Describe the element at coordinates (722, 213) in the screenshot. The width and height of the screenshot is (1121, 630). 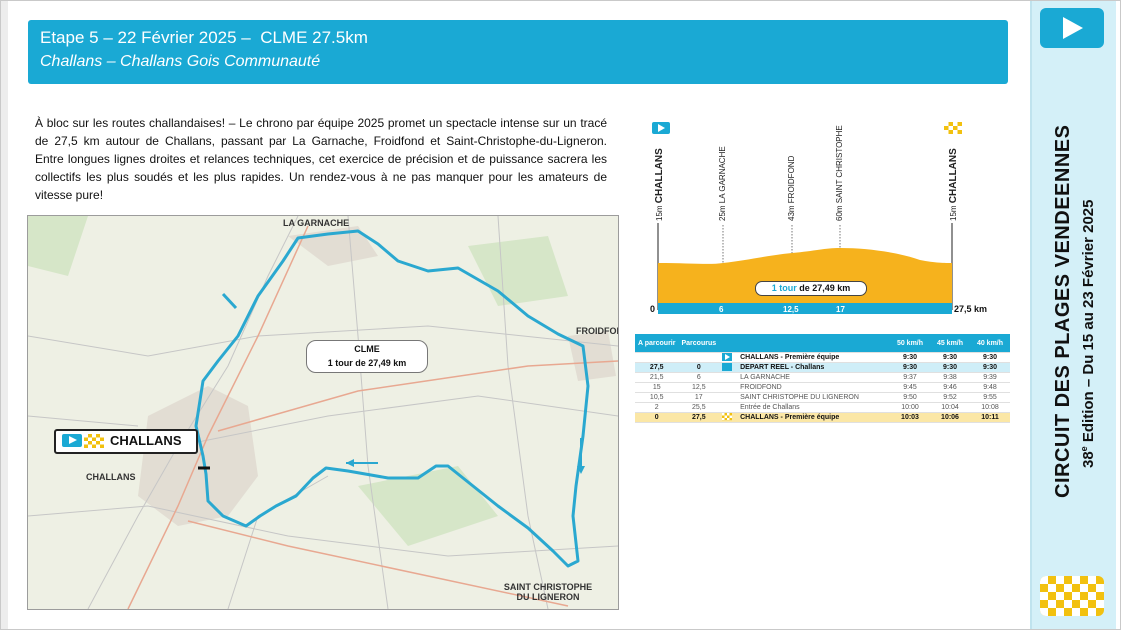
I see `profile-alt-la-garnache: 25m` at that location.